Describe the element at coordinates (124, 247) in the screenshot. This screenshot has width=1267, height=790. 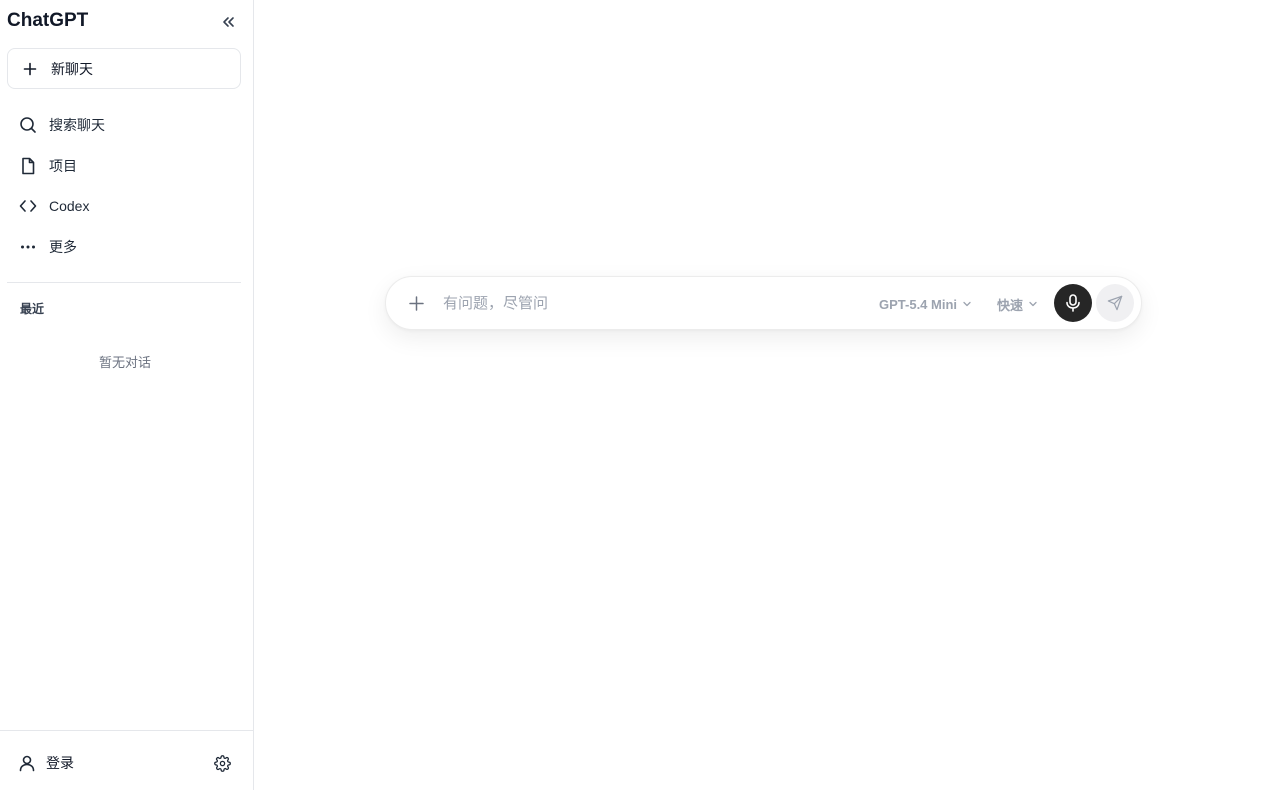
I see `sidebar-item-more: 更多` at that location.